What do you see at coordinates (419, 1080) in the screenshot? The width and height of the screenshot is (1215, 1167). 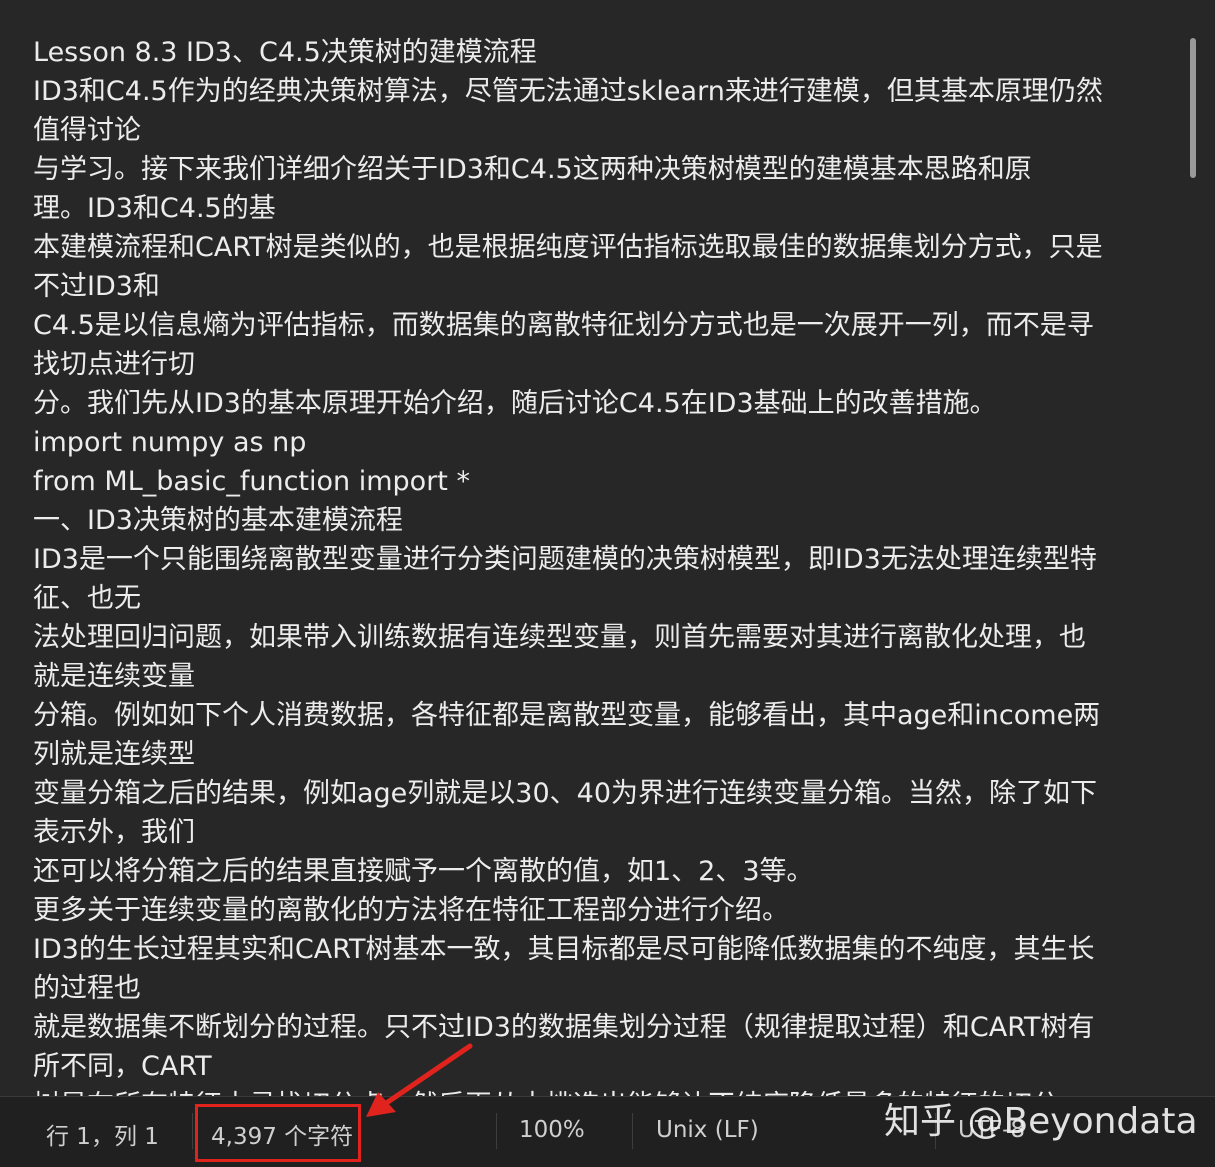 I see `red-arrow-icon` at bounding box center [419, 1080].